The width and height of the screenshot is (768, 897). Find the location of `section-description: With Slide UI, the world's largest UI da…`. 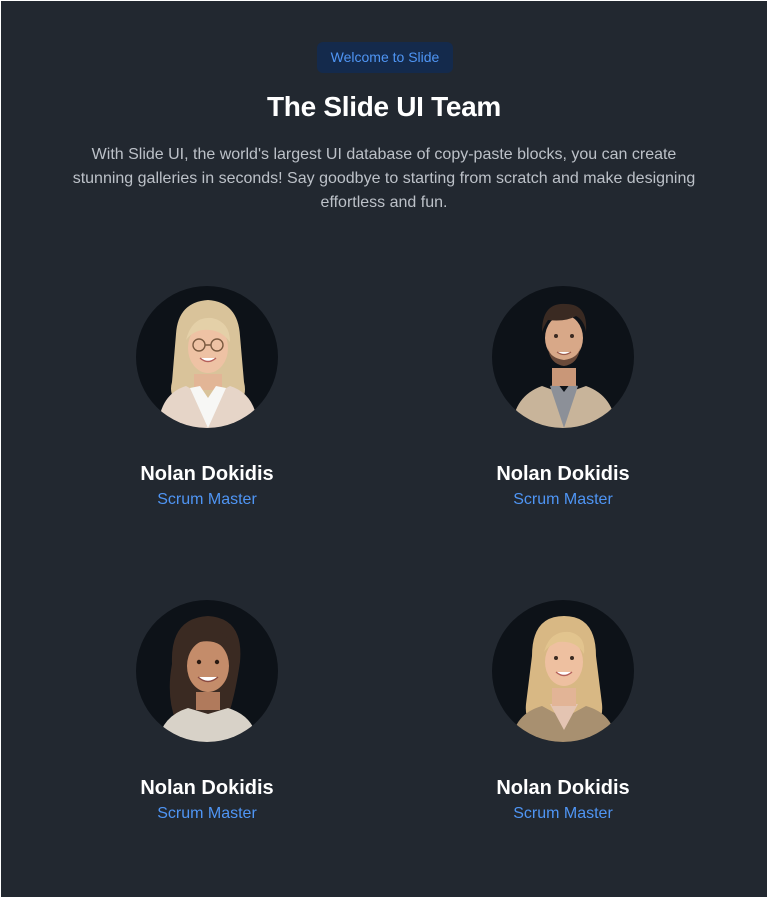

section-description: With Slide UI, the world's largest UI da… is located at coordinates (384, 178).